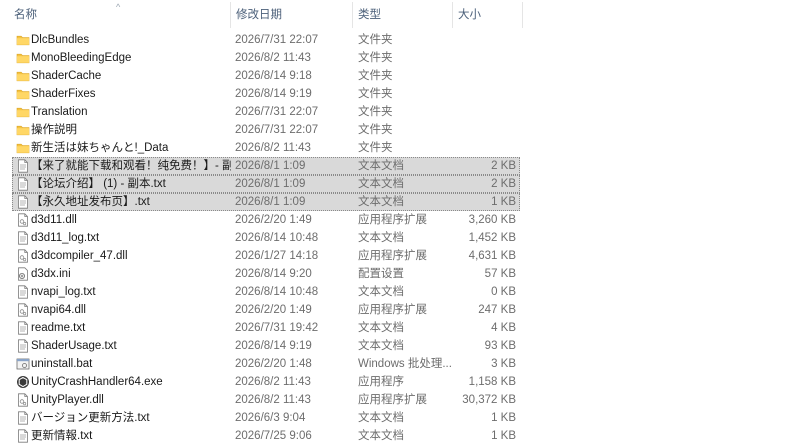  What do you see at coordinates (74, 346) in the screenshot?
I see `file-name: ShaderUsage.txt` at bounding box center [74, 346].